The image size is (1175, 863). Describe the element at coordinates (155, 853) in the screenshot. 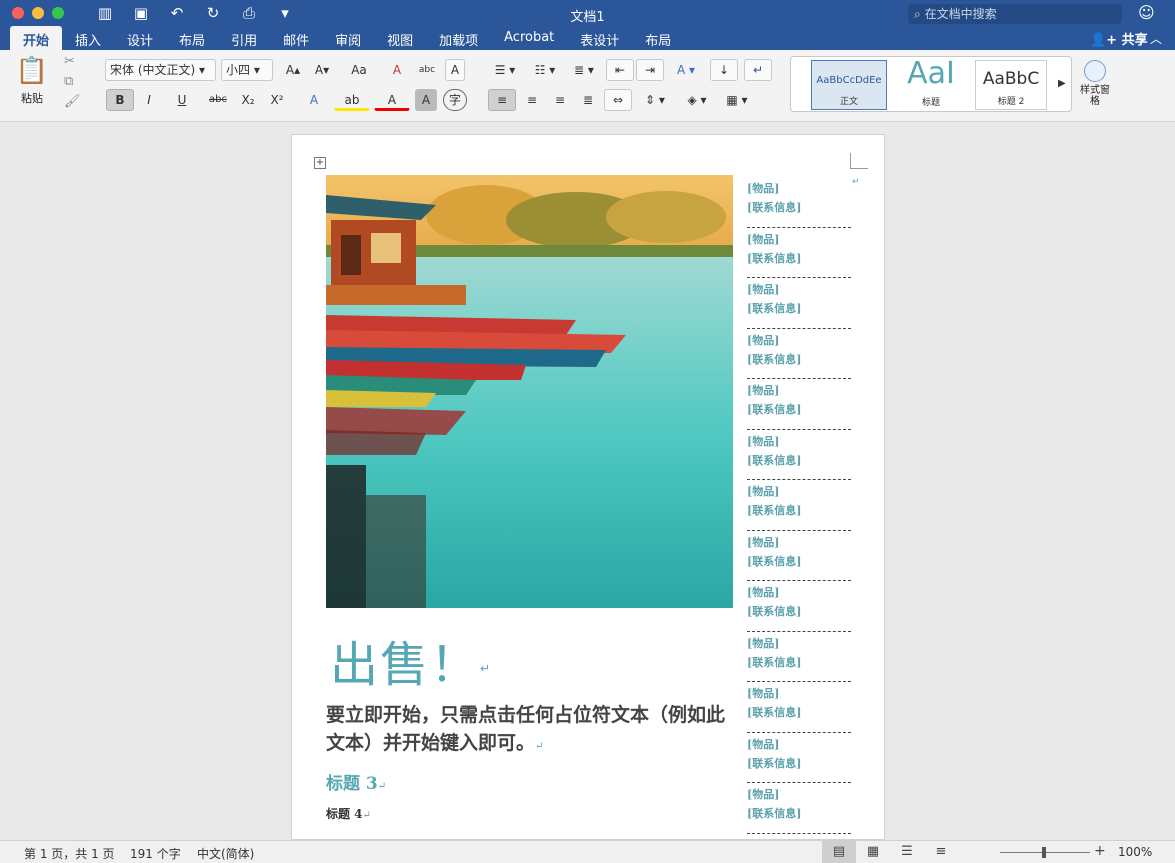

I see `word-count: 191 个字` at that location.